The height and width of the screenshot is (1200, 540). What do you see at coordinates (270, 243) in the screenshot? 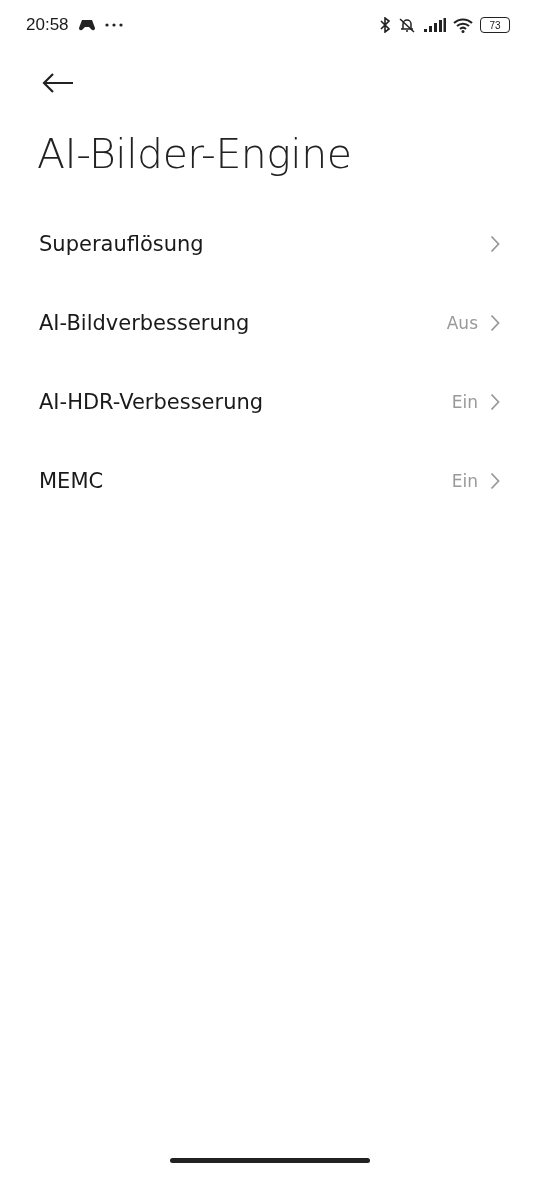
I see `settings-item: Superauflösung` at bounding box center [270, 243].